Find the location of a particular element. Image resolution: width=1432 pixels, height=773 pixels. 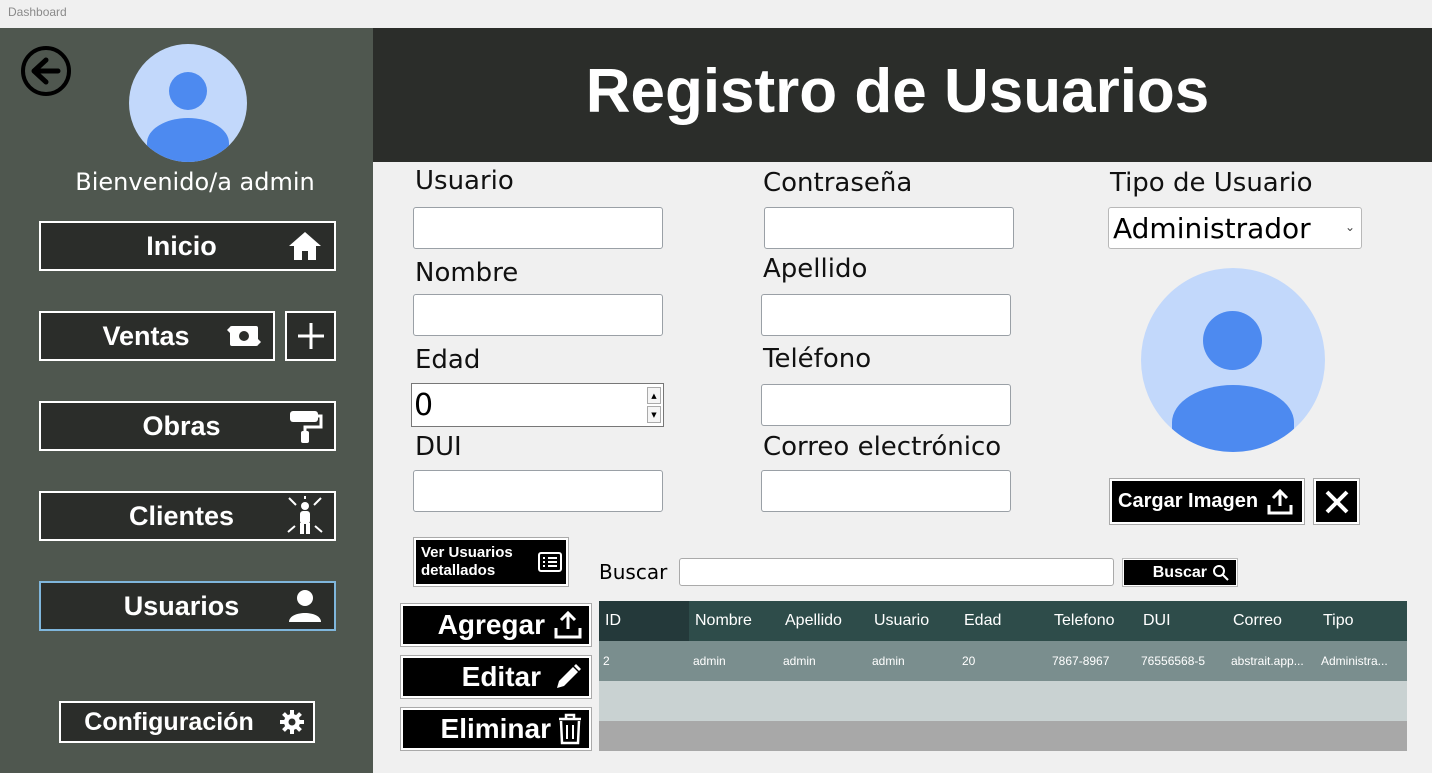

correo-label: Correo electrónico is located at coordinates (882, 447).